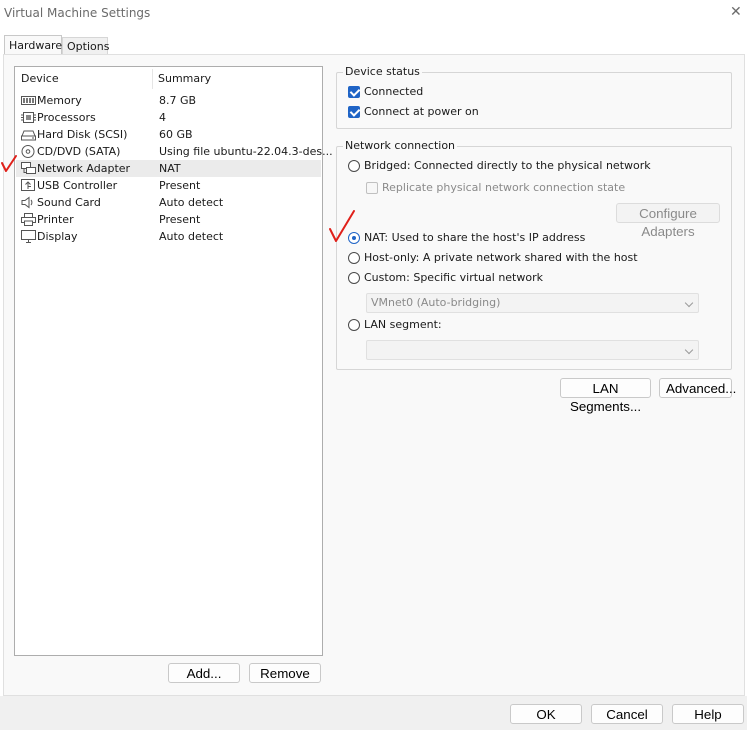  I want to click on connect-at-power-on-label: Connect at power on, so click(421, 111).